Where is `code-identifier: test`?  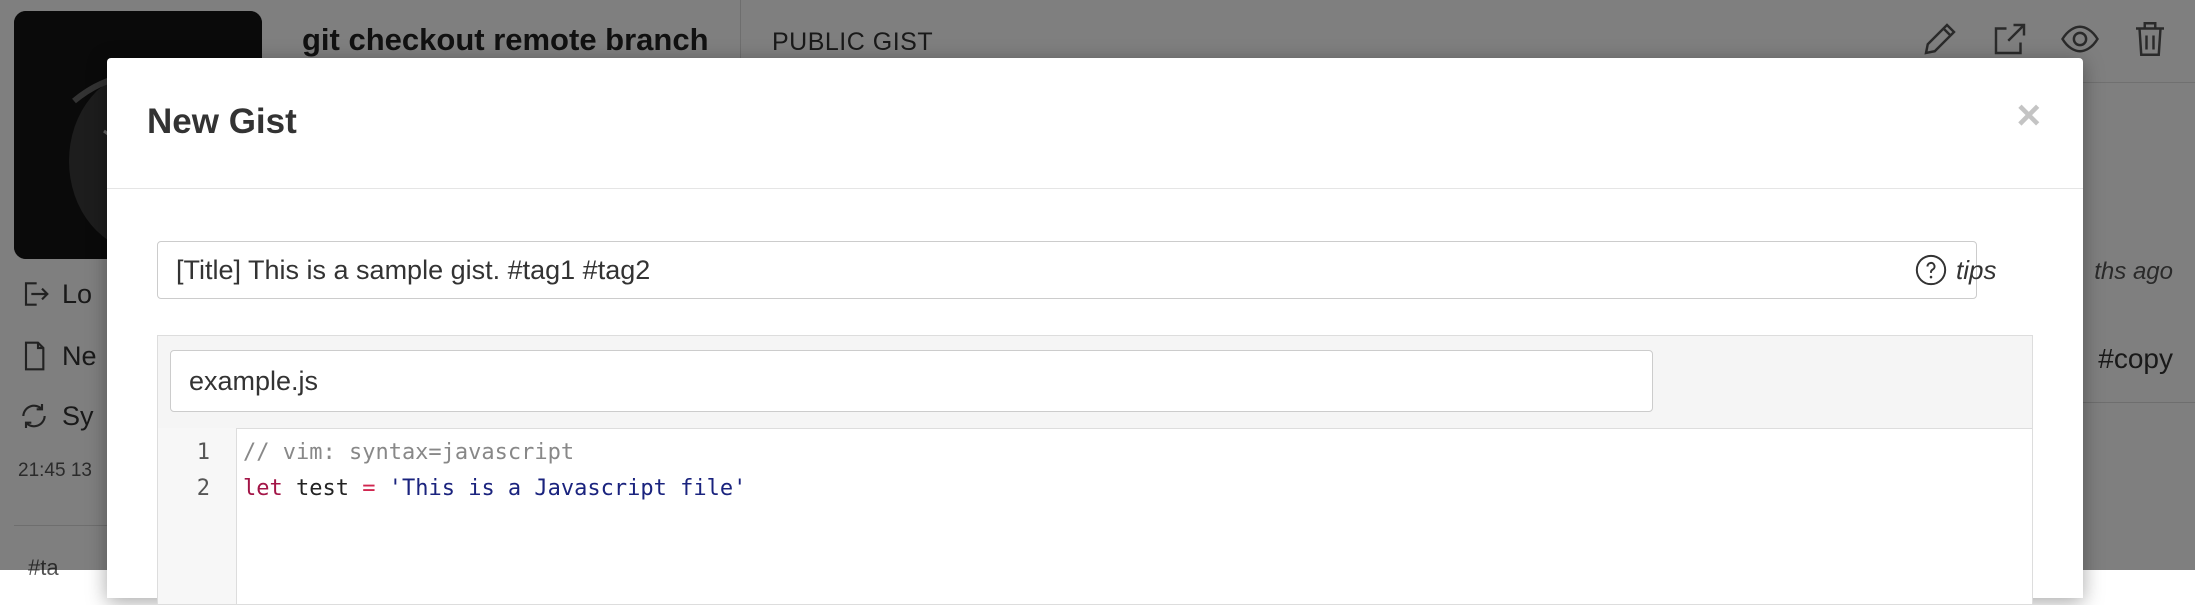 code-identifier: test is located at coordinates (322, 488).